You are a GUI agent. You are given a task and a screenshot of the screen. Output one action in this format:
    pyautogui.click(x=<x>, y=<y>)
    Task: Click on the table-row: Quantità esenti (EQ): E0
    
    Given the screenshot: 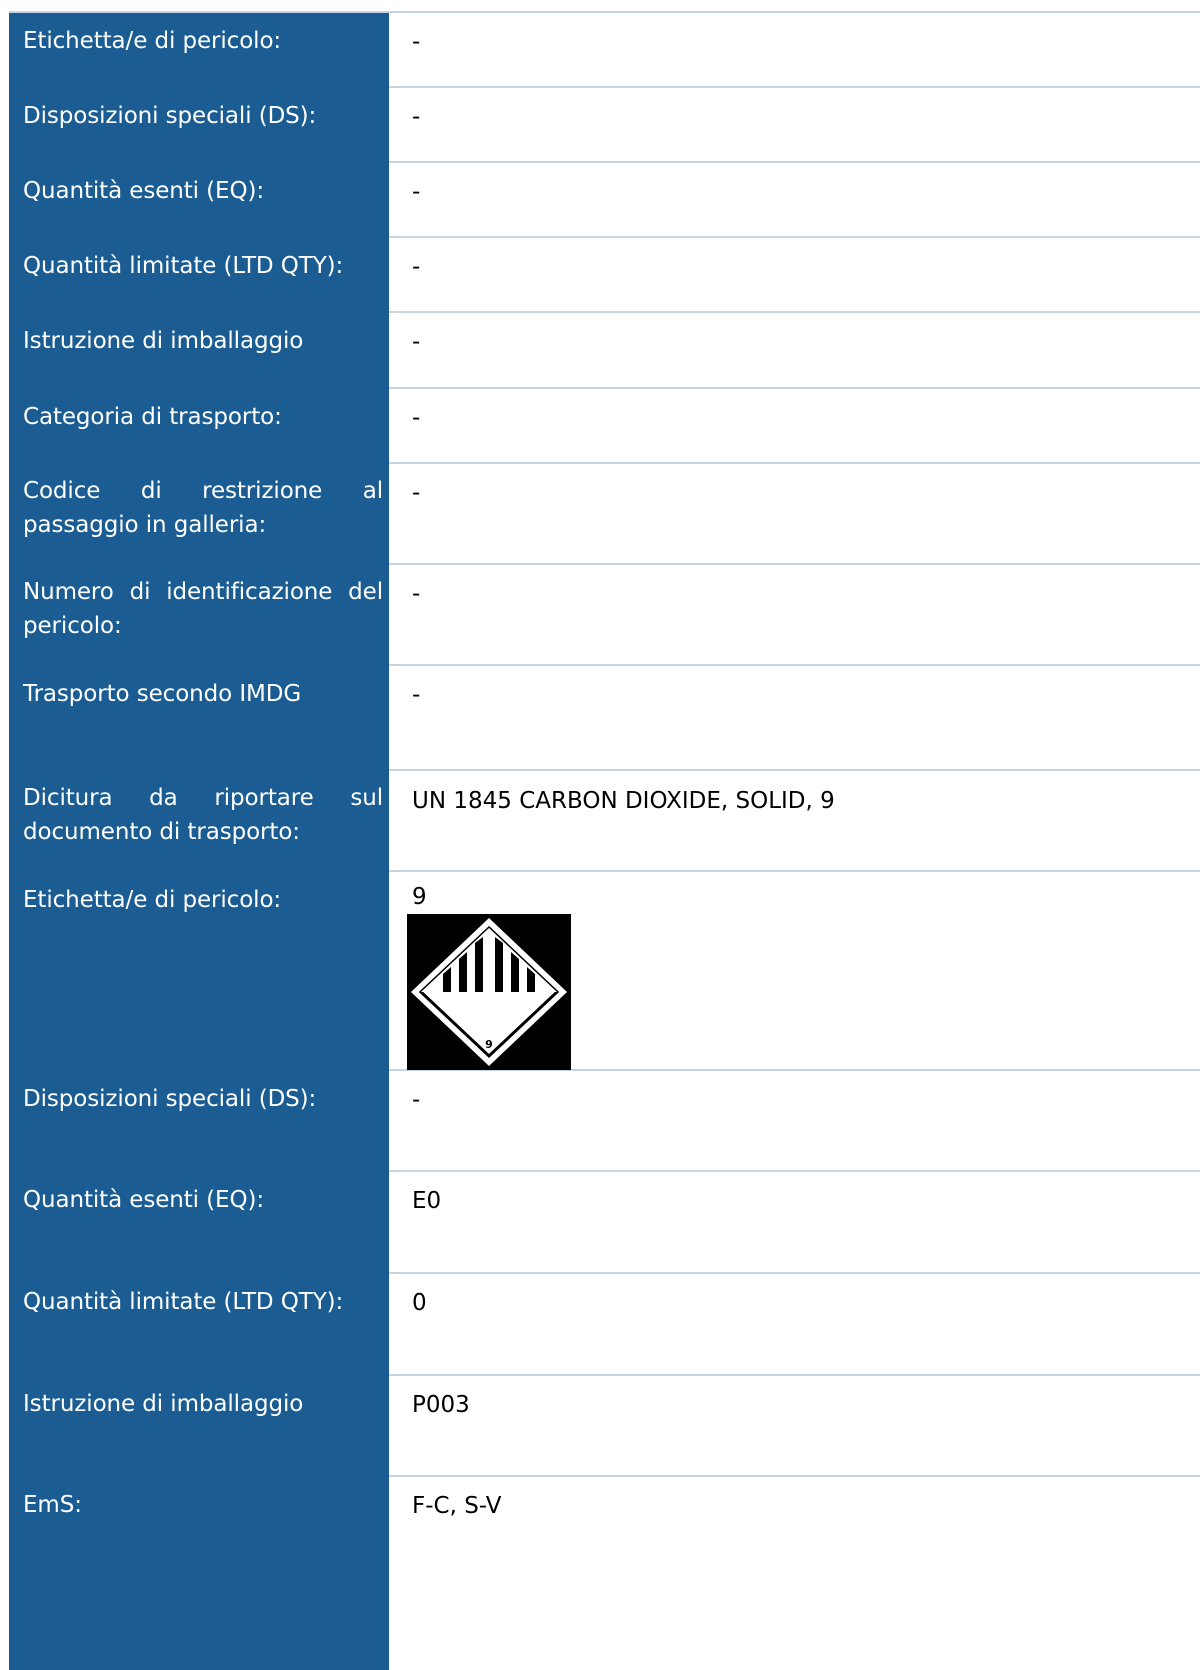 What is the action you would take?
    pyautogui.click(x=604, y=1223)
    